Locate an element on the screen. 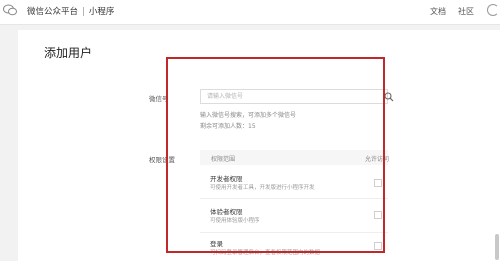  developer-permission-checkbox is located at coordinates (378, 183).